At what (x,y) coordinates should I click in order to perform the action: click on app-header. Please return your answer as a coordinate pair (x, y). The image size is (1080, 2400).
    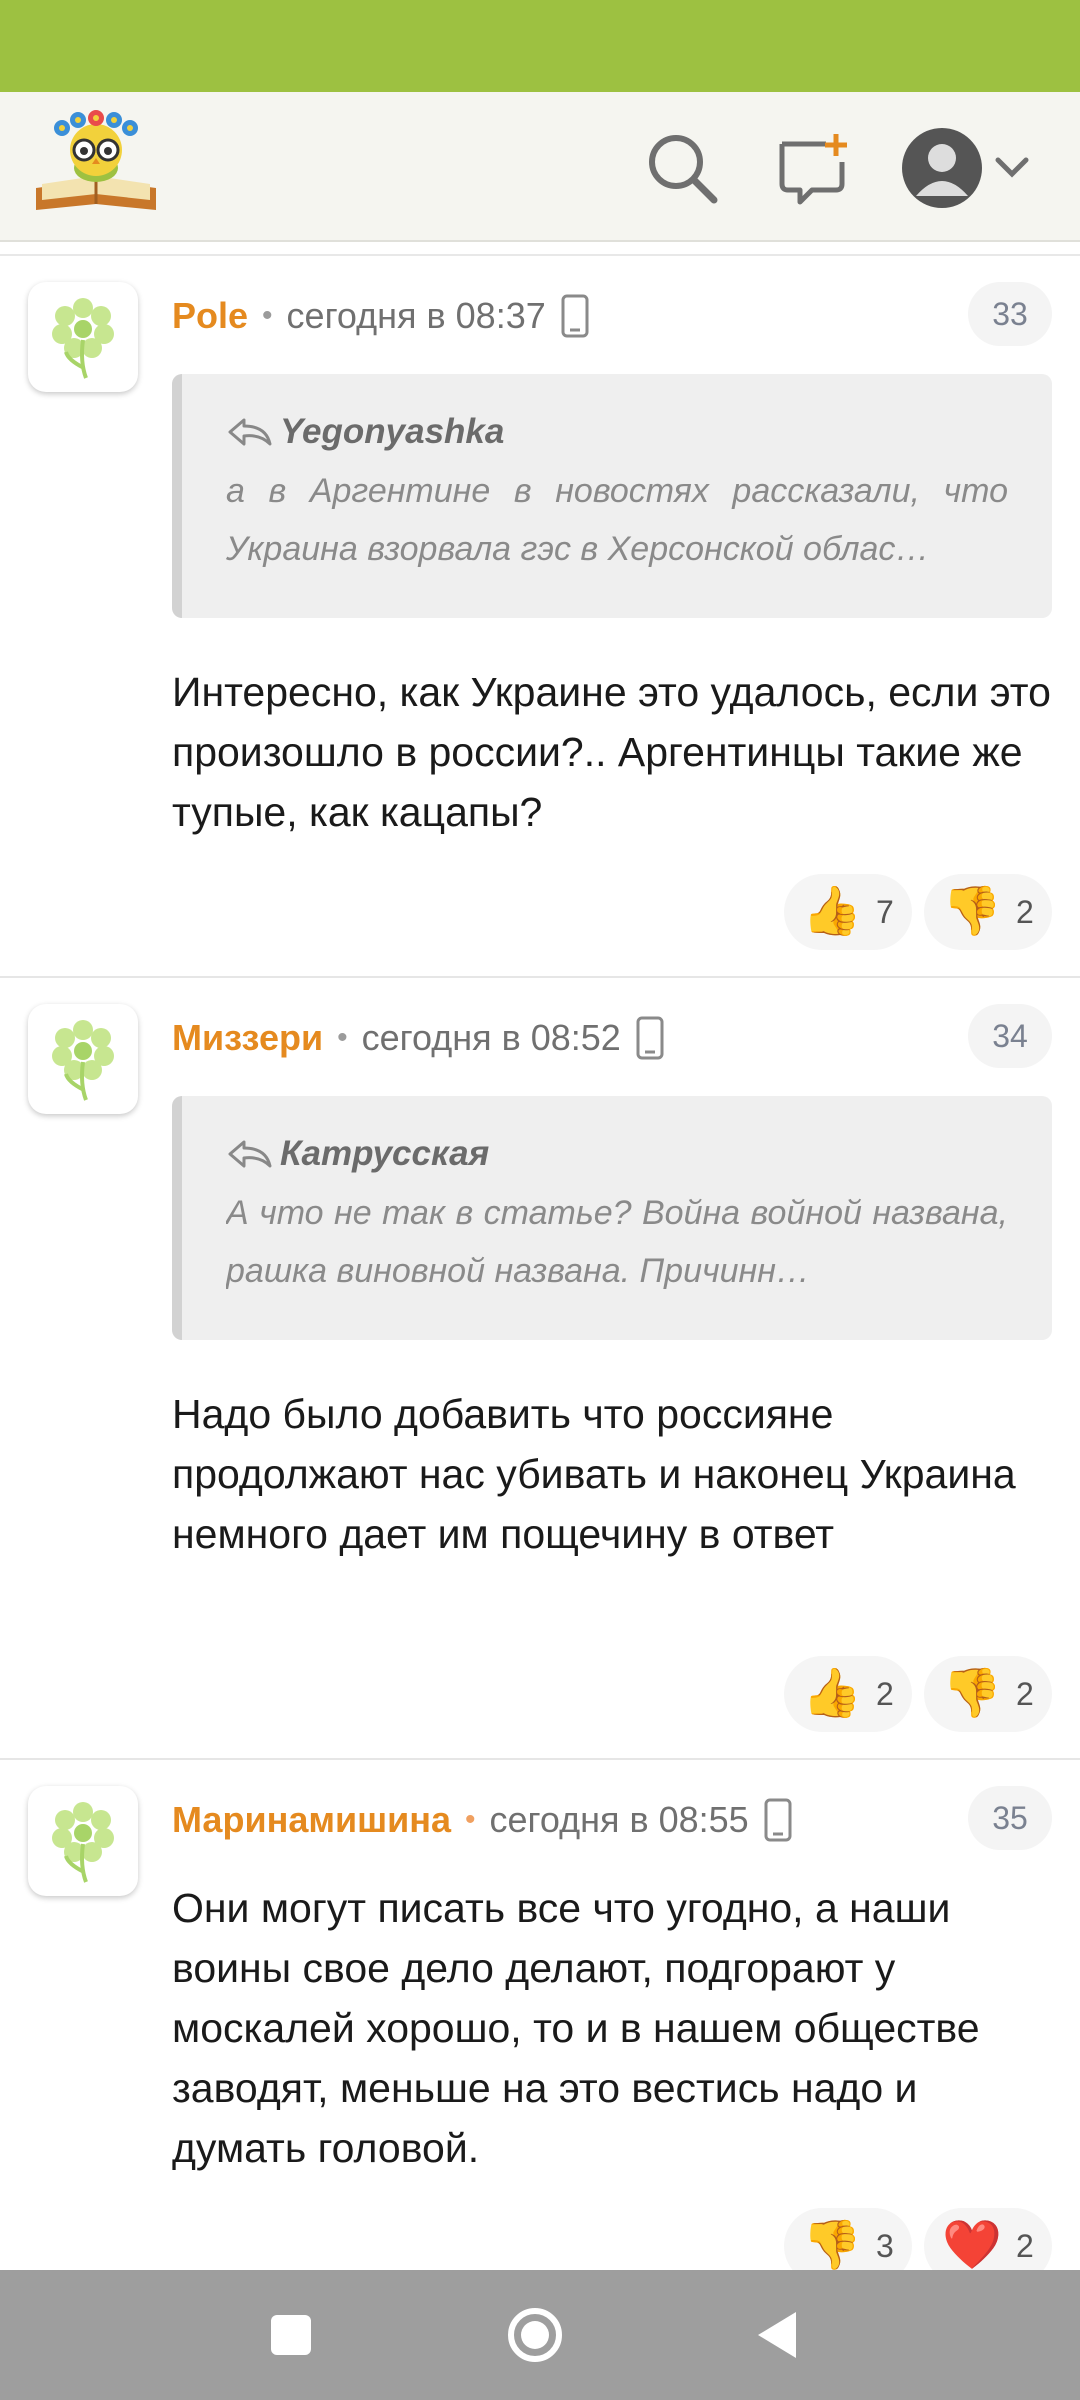
    Looking at the image, I should click on (540, 167).